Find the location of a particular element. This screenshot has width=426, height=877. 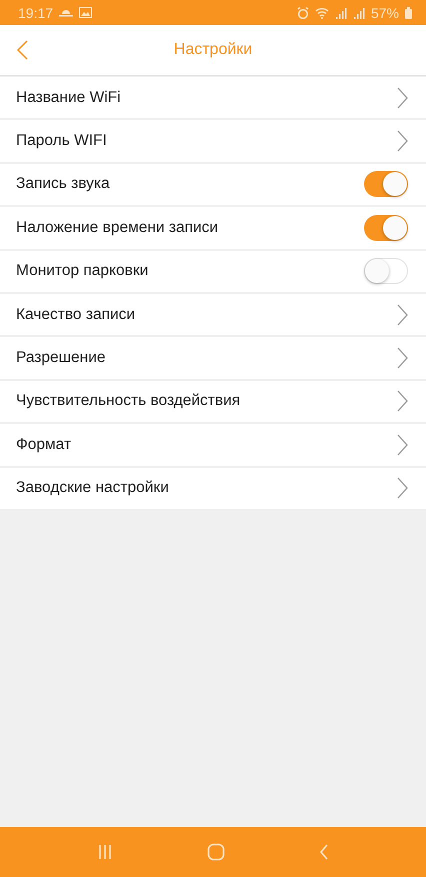

setting-label: Качество записи is located at coordinates (76, 315).